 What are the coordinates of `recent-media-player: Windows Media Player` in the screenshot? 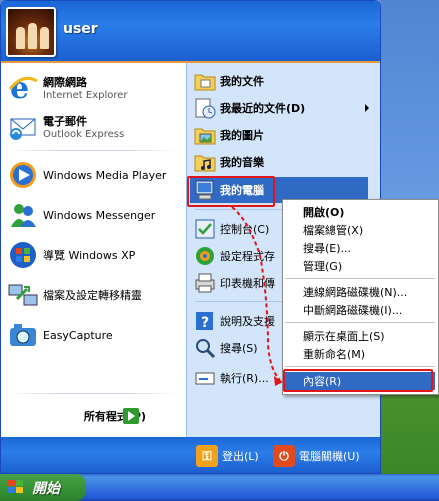 It's located at (86, 175).